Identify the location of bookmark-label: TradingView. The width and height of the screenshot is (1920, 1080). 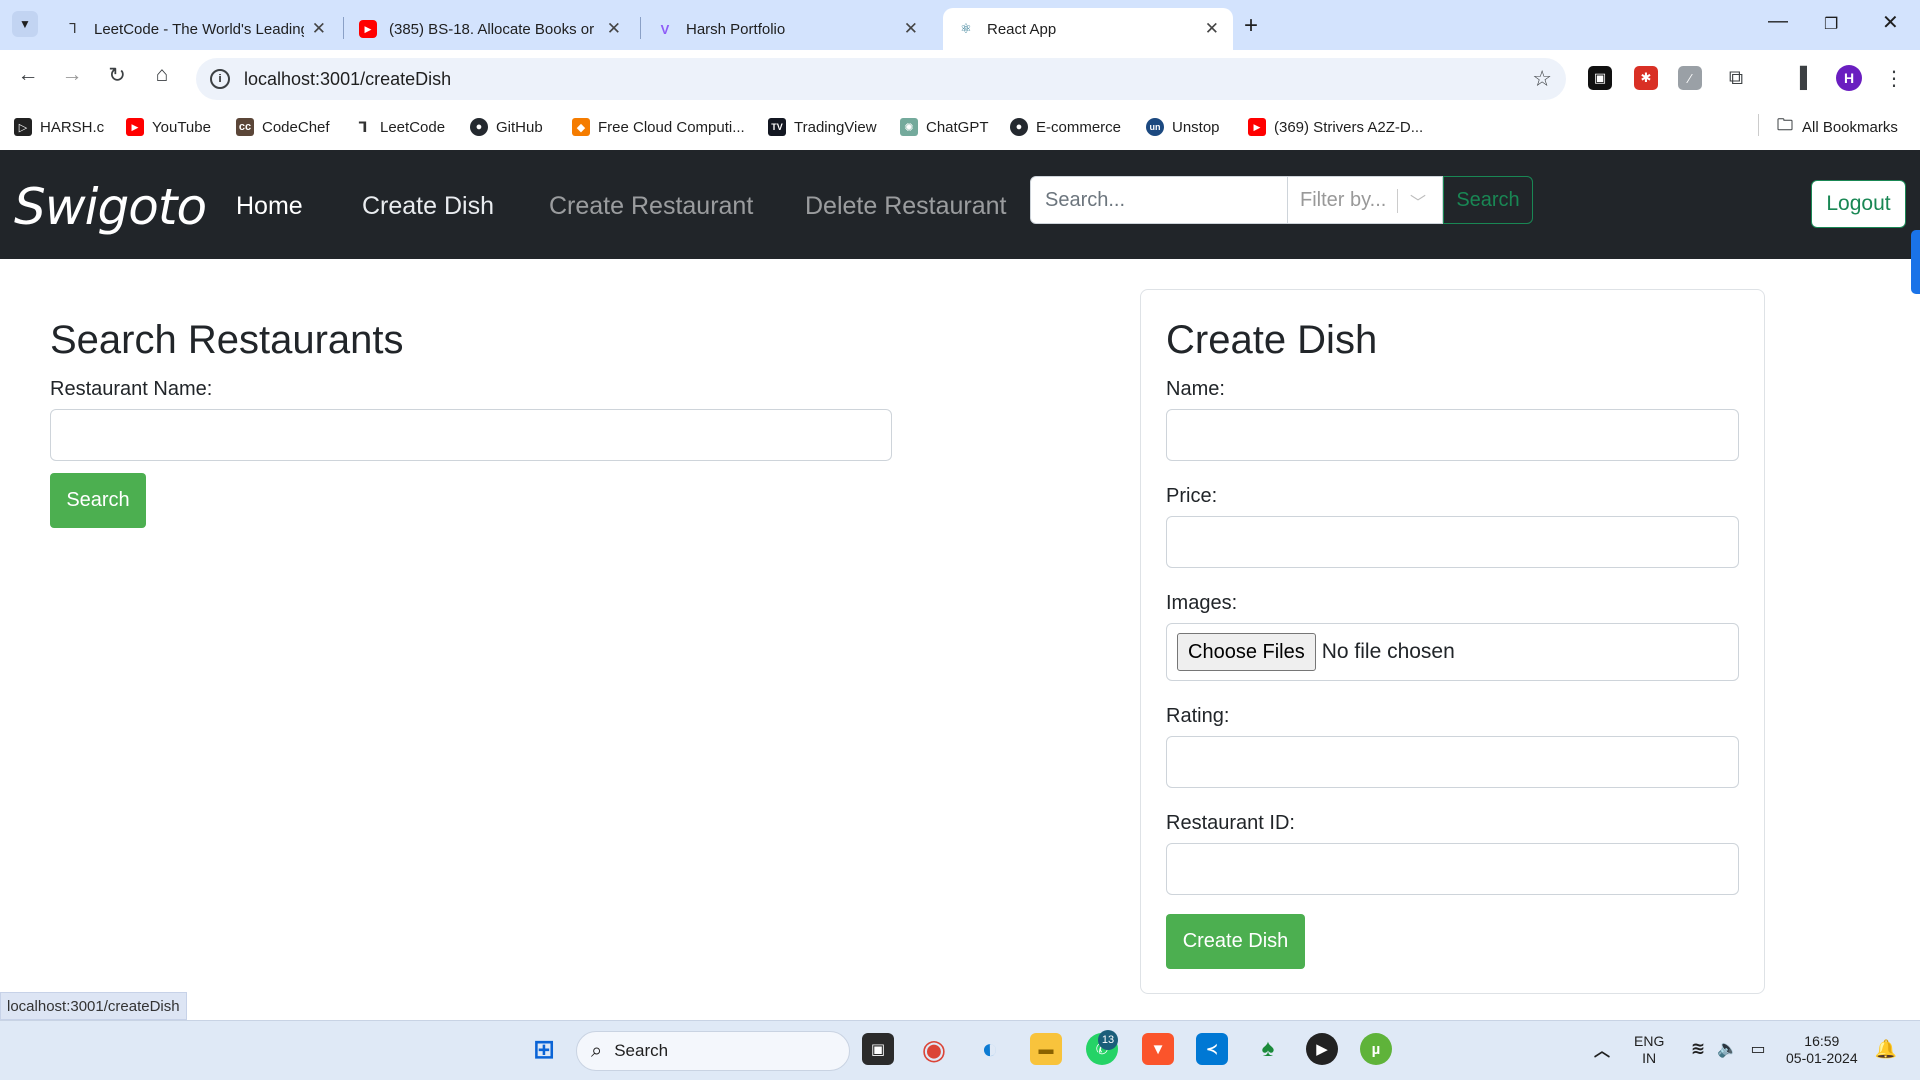
(835, 127).